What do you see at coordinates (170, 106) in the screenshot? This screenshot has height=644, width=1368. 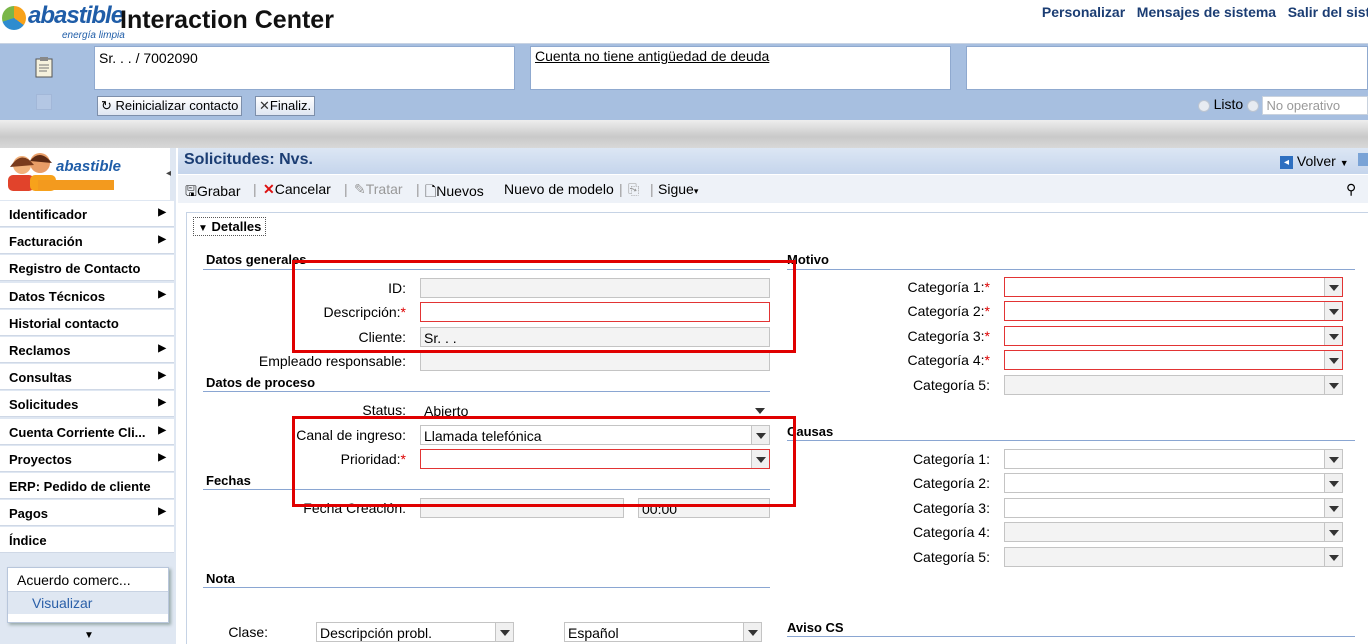 I see `reset-contact-button: ↻ Reinicializar contacto` at bounding box center [170, 106].